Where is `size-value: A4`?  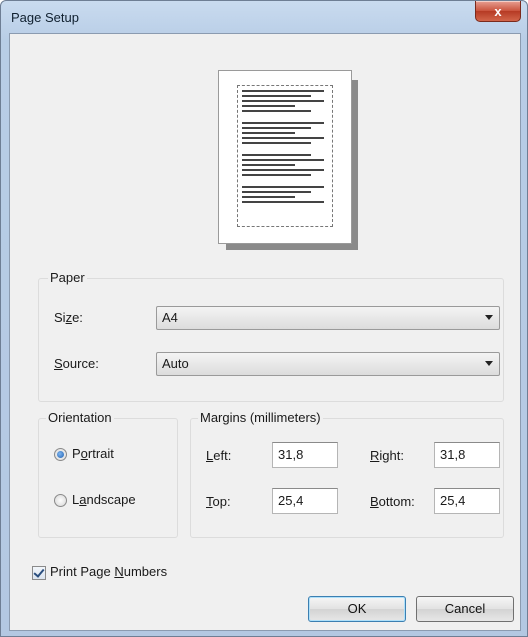 size-value: A4 is located at coordinates (170, 317).